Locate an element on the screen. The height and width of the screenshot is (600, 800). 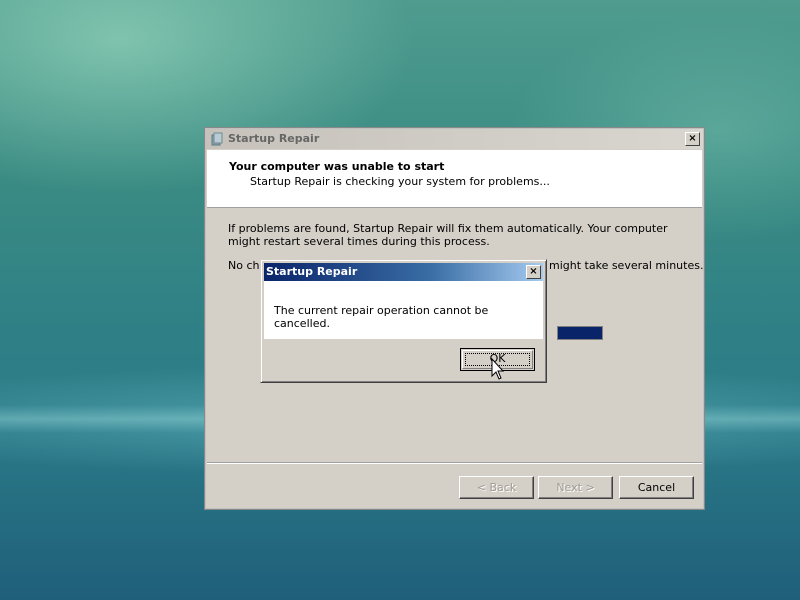
main-titlebar: Startup Repair × is located at coordinates (454, 139).